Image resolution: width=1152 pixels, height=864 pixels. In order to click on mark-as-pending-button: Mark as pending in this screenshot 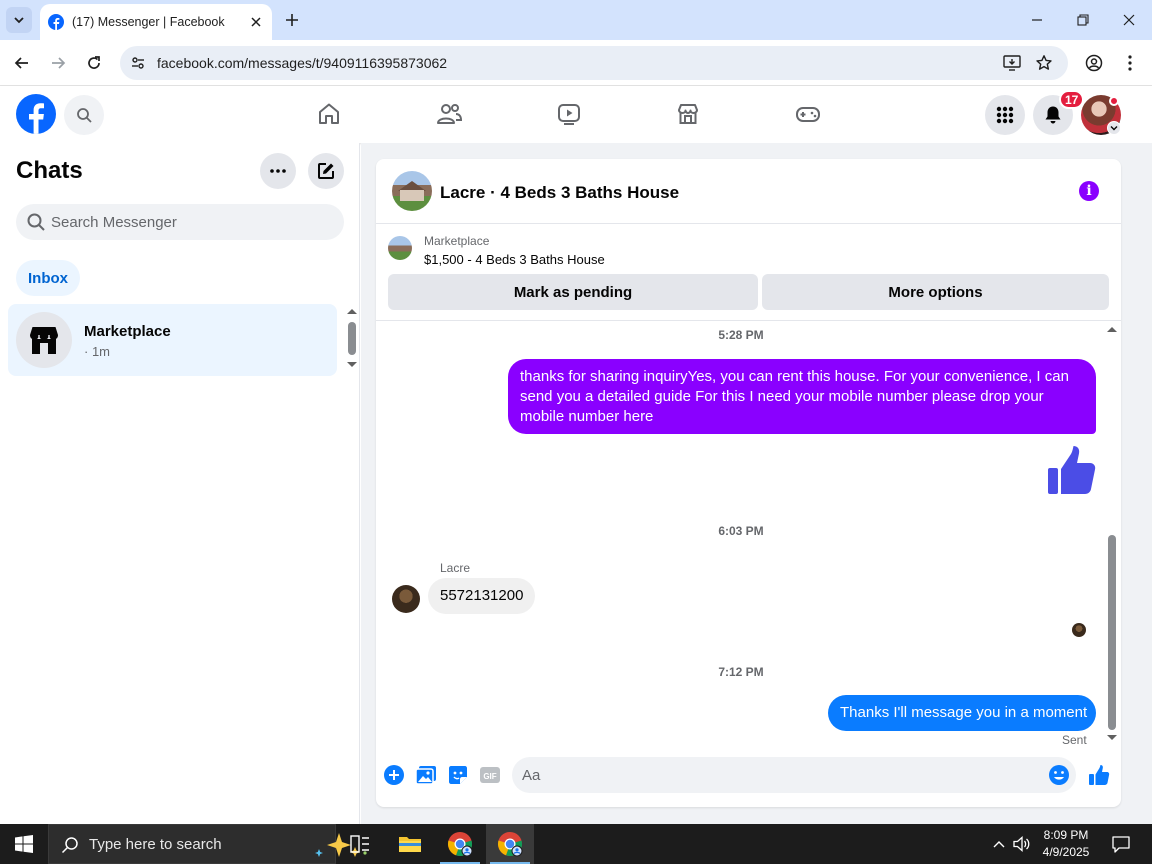, I will do `click(573, 292)`.